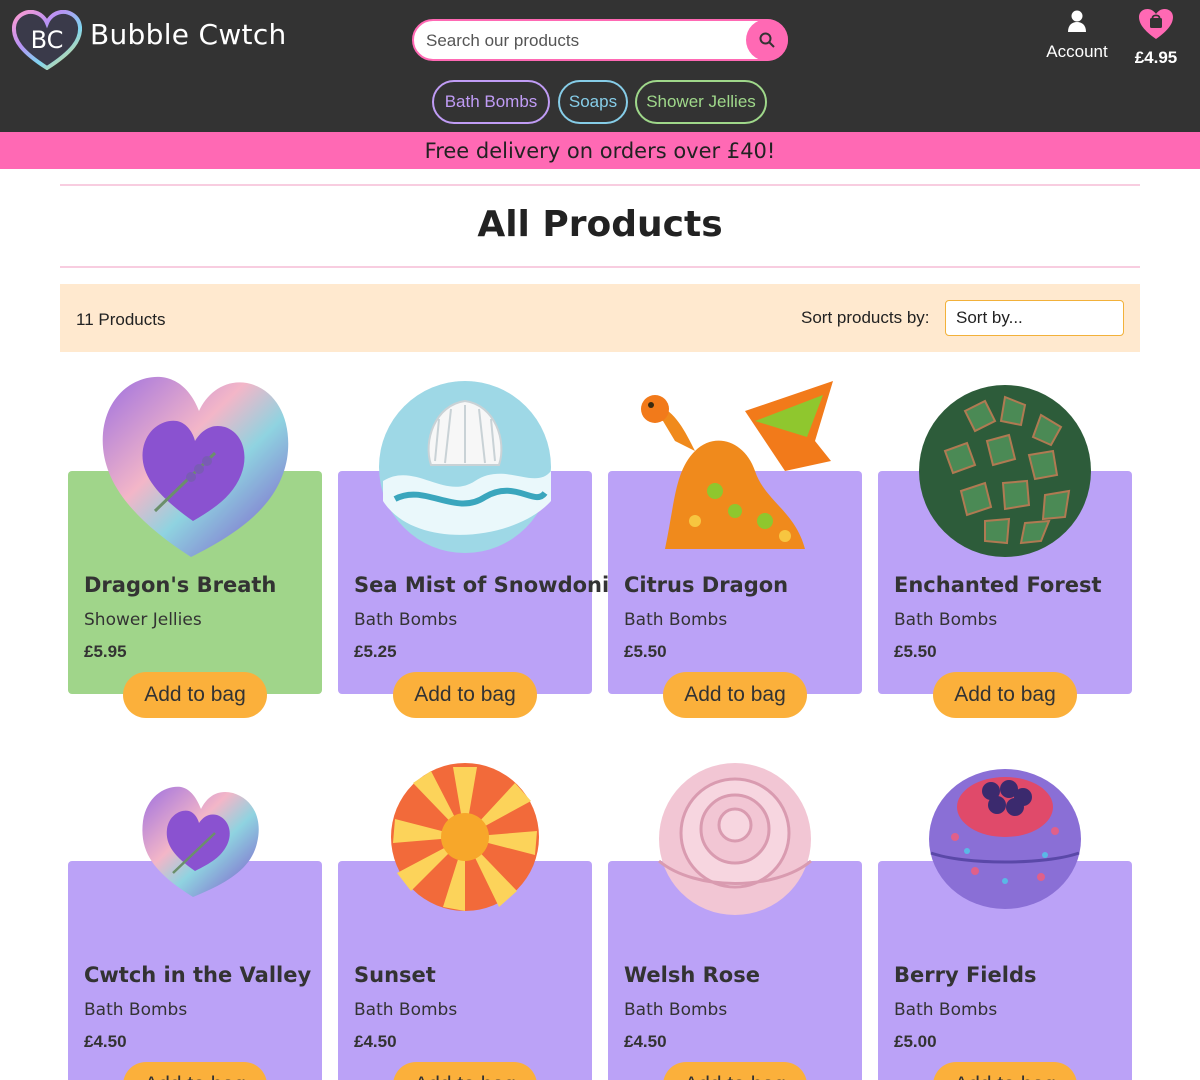 Image resolution: width=1200 pixels, height=1080 pixels. What do you see at coordinates (491, 102) in the screenshot?
I see `category-bath-bombs: Bath Bombs` at bounding box center [491, 102].